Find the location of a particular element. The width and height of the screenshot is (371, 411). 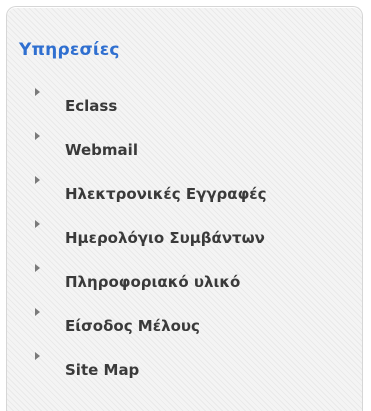

menu-item-electronic-registrations: Ηλεκτρονικές Εγγραφές is located at coordinates (190, 195).